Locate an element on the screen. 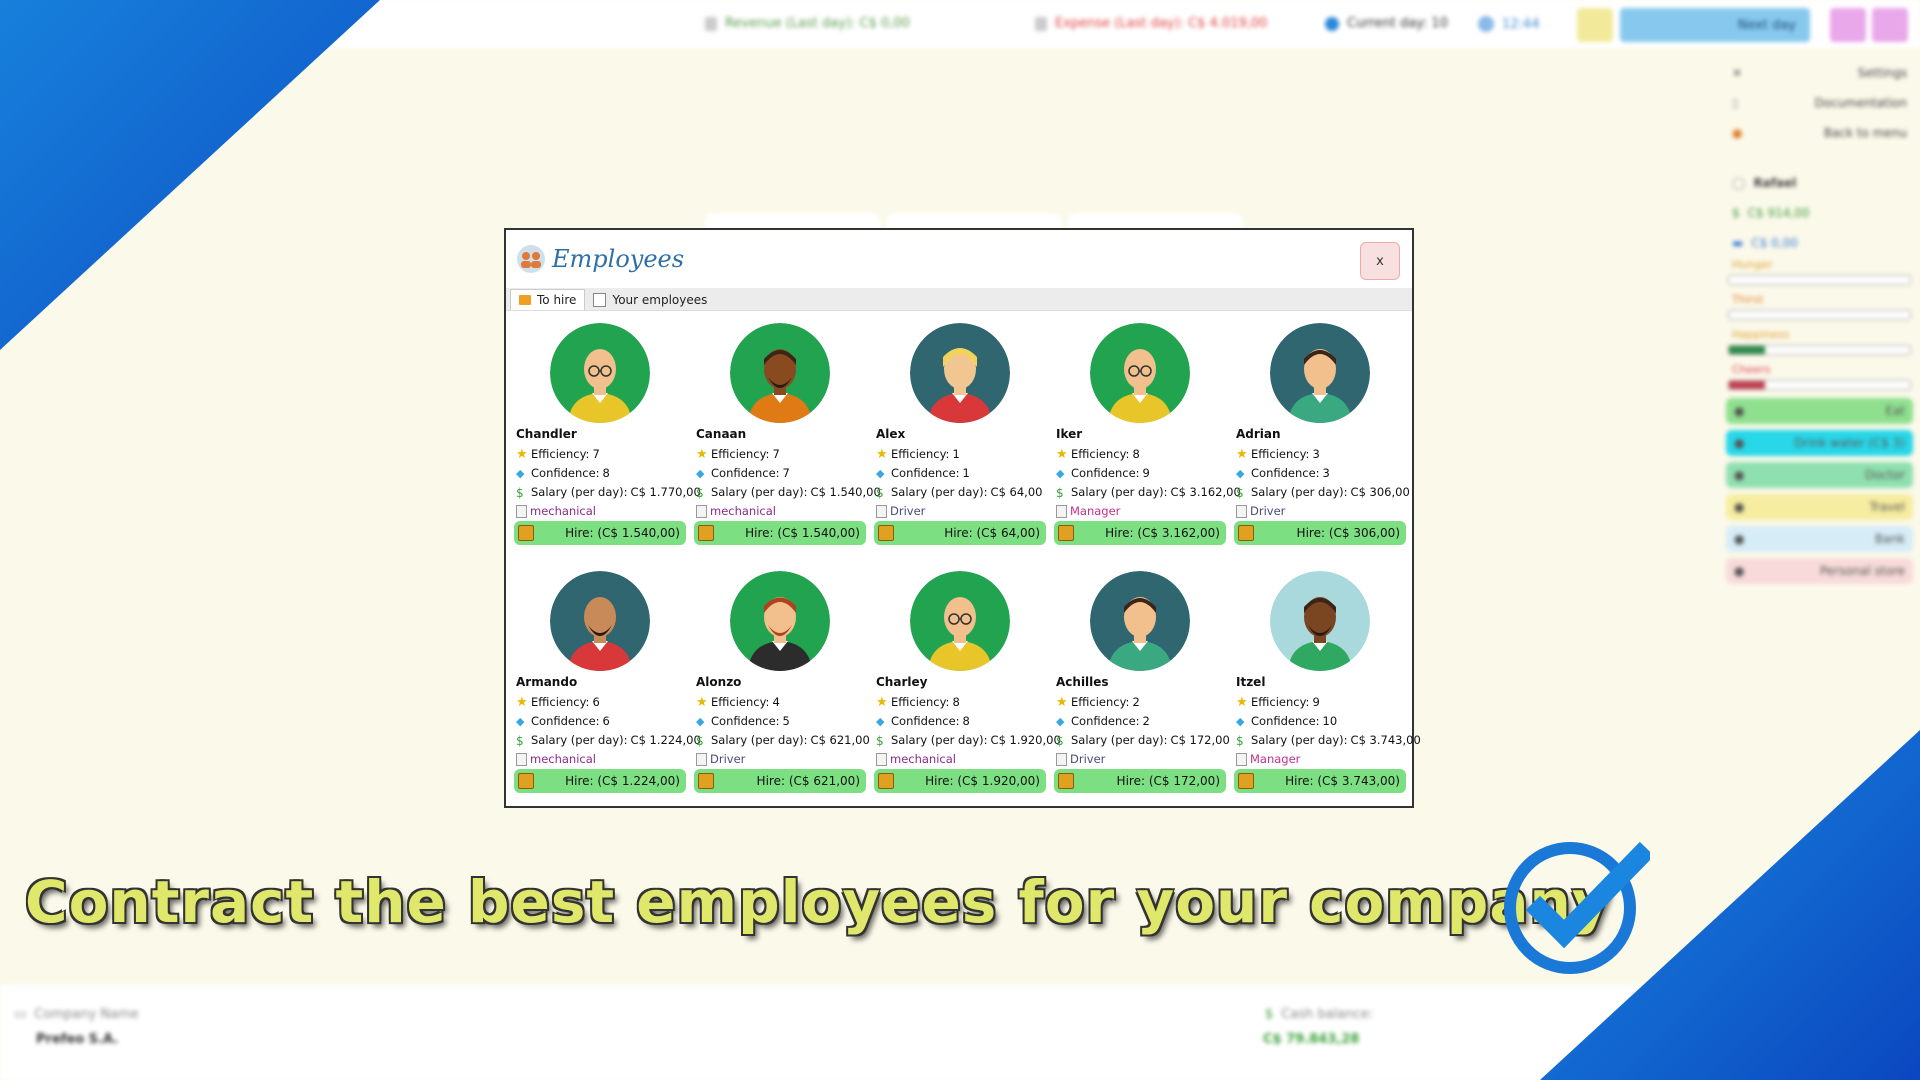 The width and height of the screenshot is (1920, 1080). drink-water-button: ● Drink water (C$ 3) is located at coordinates (1819, 443).